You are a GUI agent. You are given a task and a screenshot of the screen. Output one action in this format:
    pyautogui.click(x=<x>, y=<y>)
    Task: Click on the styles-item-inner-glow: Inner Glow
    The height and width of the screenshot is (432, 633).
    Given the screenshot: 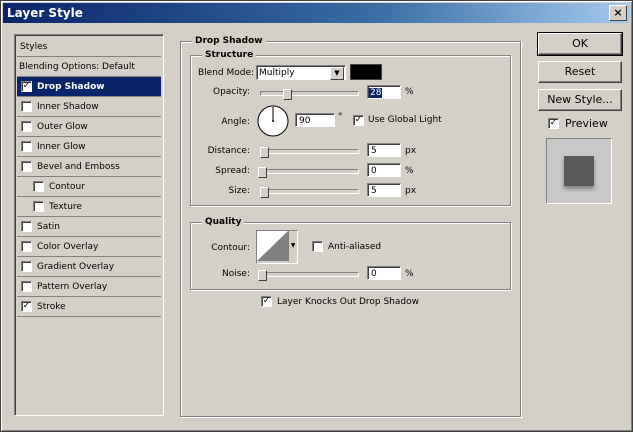 What is the action you would take?
    pyautogui.click(x=89, y=147)
    